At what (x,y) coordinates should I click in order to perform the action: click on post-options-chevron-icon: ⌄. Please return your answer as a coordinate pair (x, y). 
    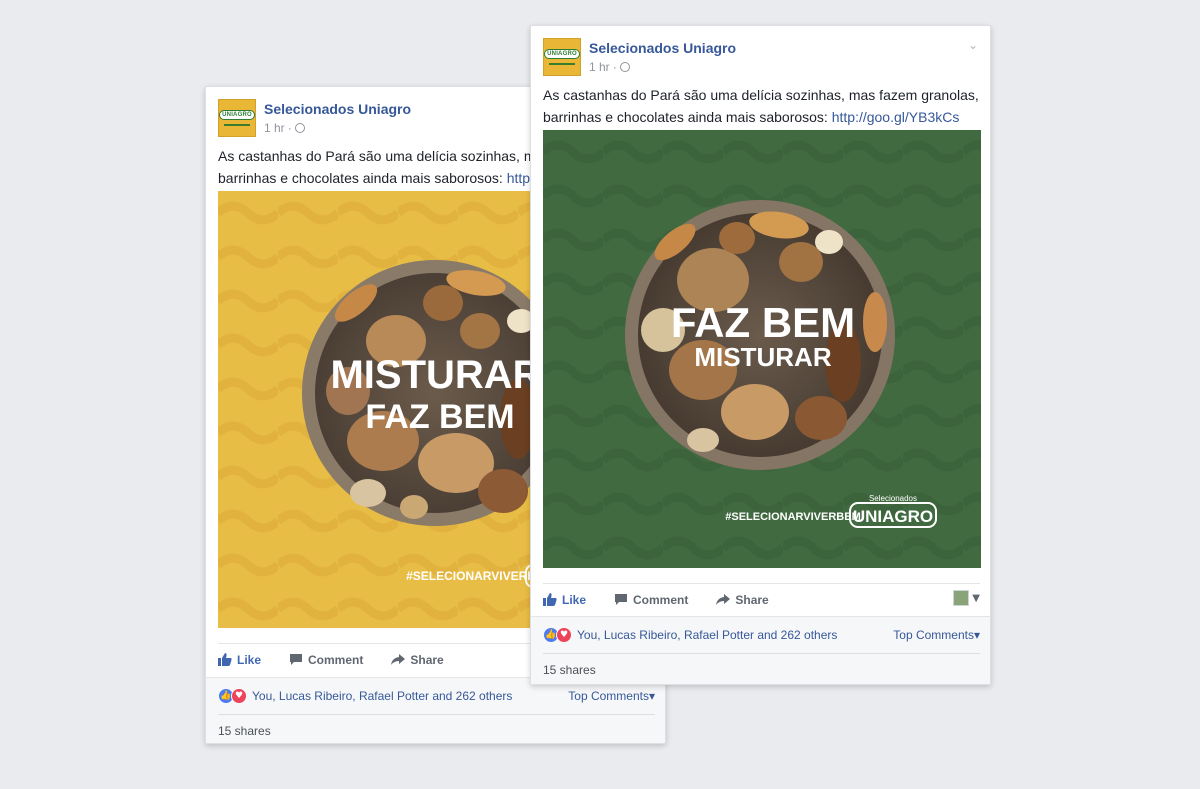
    Looking at the image, I should click on (973, 45).